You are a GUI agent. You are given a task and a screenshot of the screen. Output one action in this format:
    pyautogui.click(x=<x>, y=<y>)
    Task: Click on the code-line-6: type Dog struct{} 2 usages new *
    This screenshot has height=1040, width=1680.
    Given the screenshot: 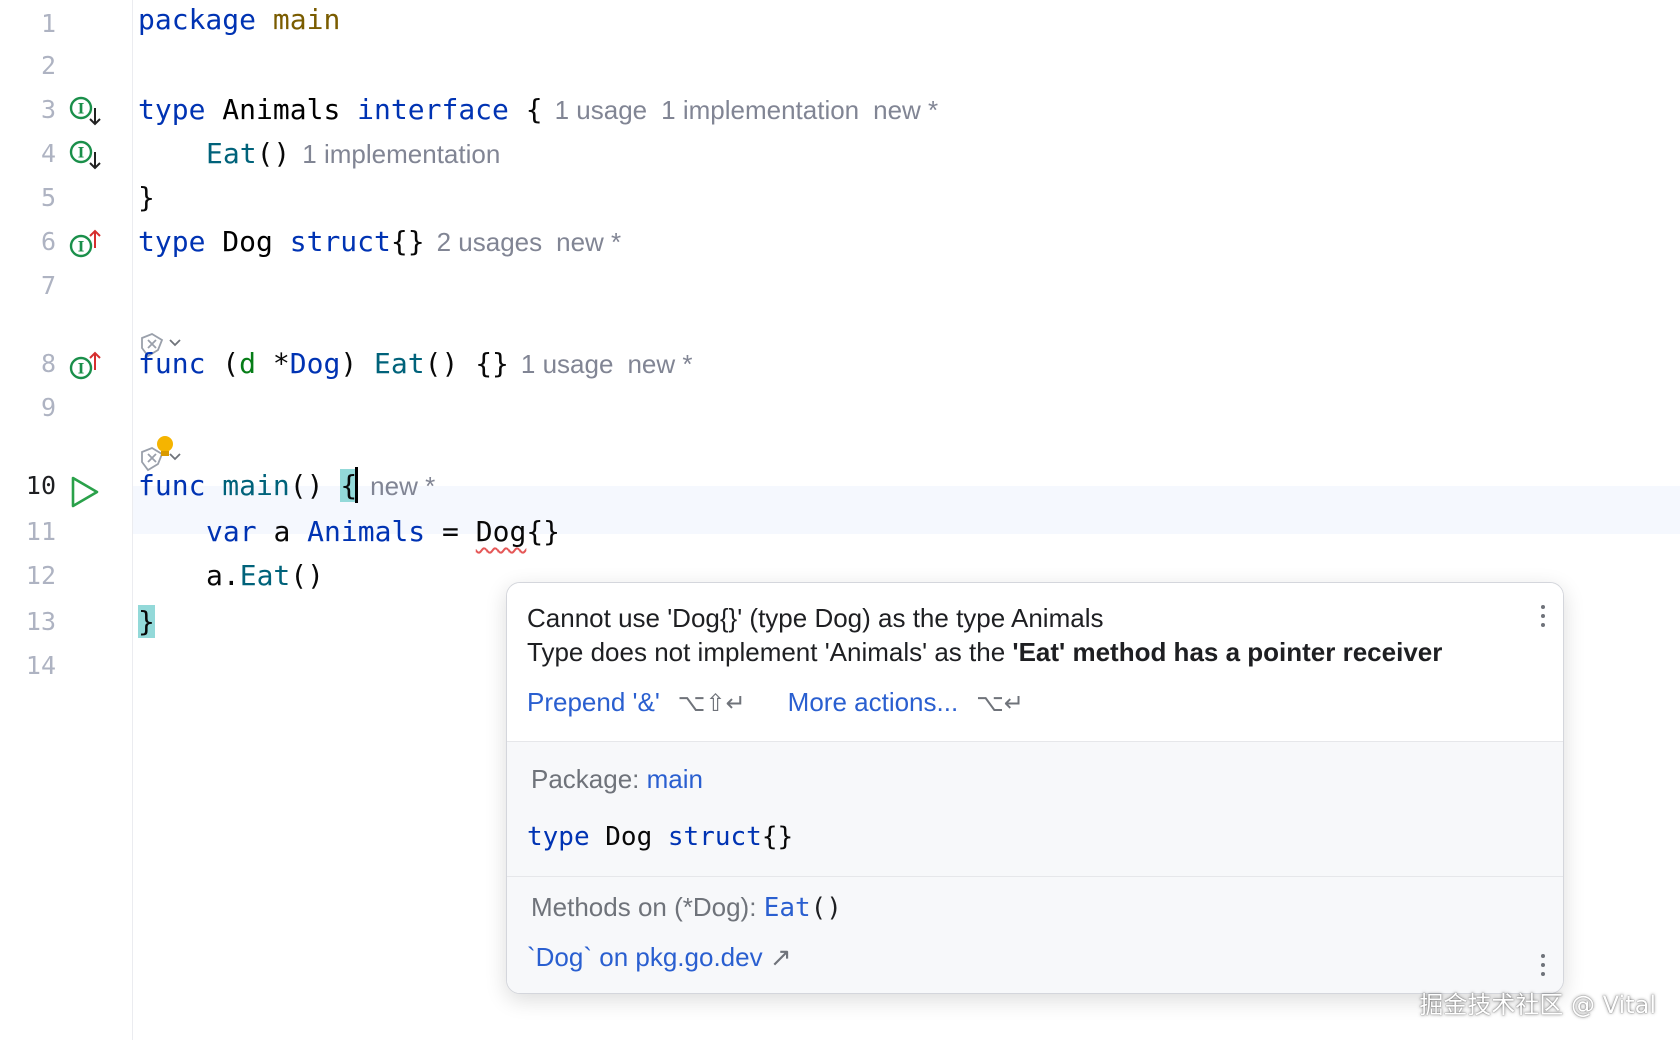 What is the action you would take?
    pyautogui.click(x=386, y=242)
    